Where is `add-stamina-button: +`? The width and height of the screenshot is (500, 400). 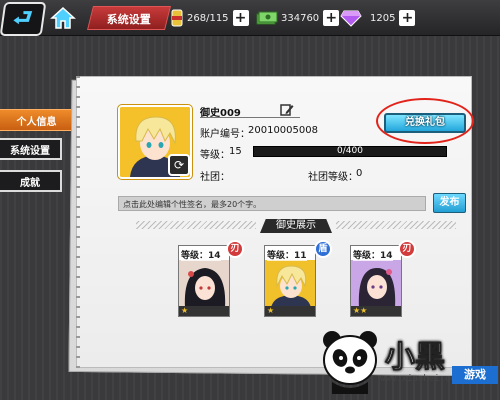 add-stamina-button: + is located at coordinates (240, 18).